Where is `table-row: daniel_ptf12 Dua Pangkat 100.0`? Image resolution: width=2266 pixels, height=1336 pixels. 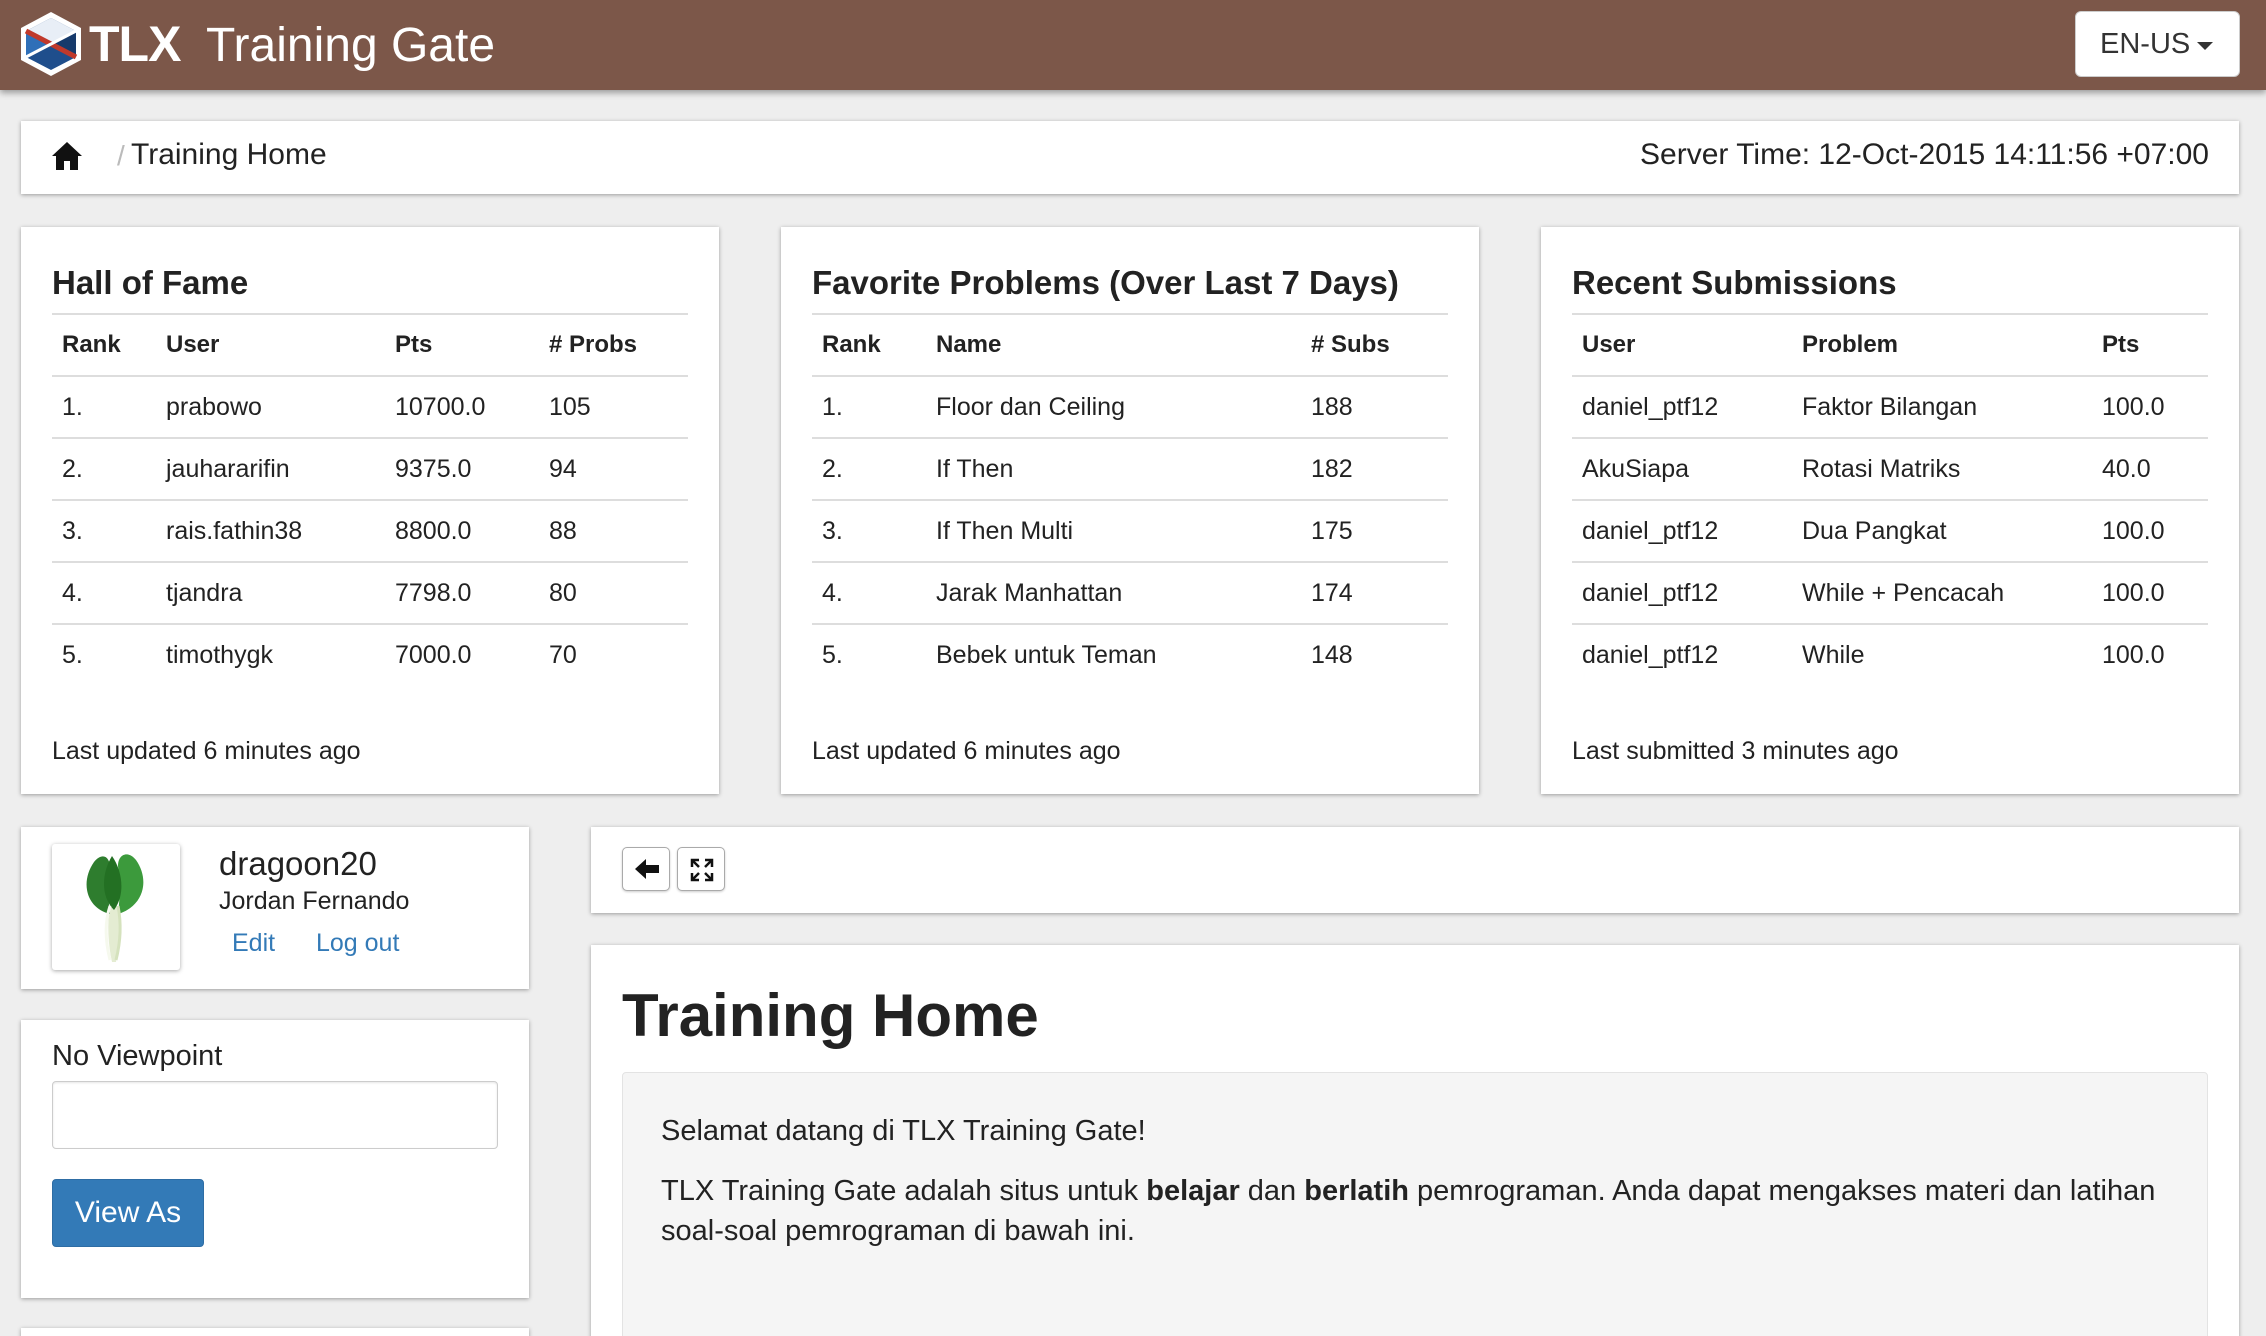 table-row: daniel_ptf12 Dua Pangkat 100.0 is located at coordinates (1890, 531).